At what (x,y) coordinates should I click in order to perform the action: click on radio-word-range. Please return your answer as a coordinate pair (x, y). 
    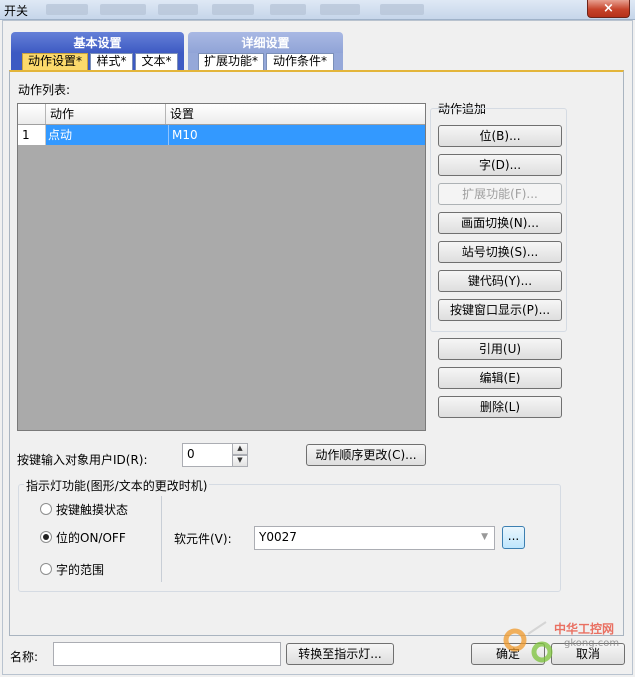
    Looking at the image, I should click on (46, 569).